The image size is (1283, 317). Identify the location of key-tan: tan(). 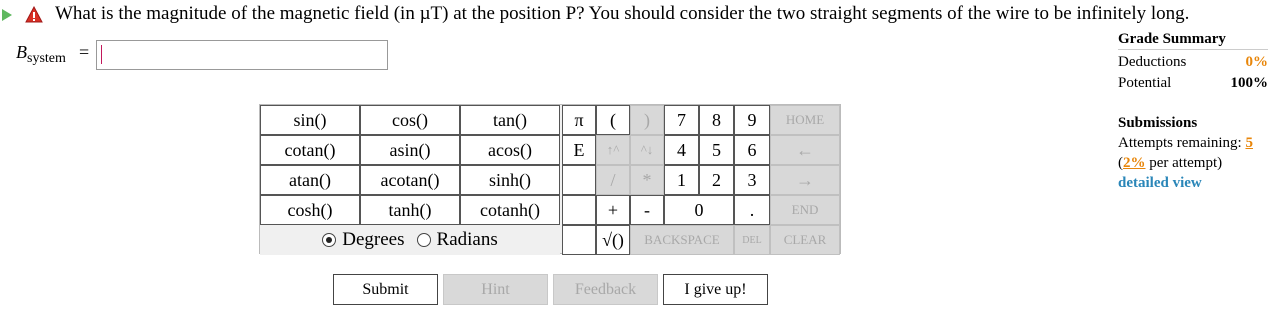
(510, 120).